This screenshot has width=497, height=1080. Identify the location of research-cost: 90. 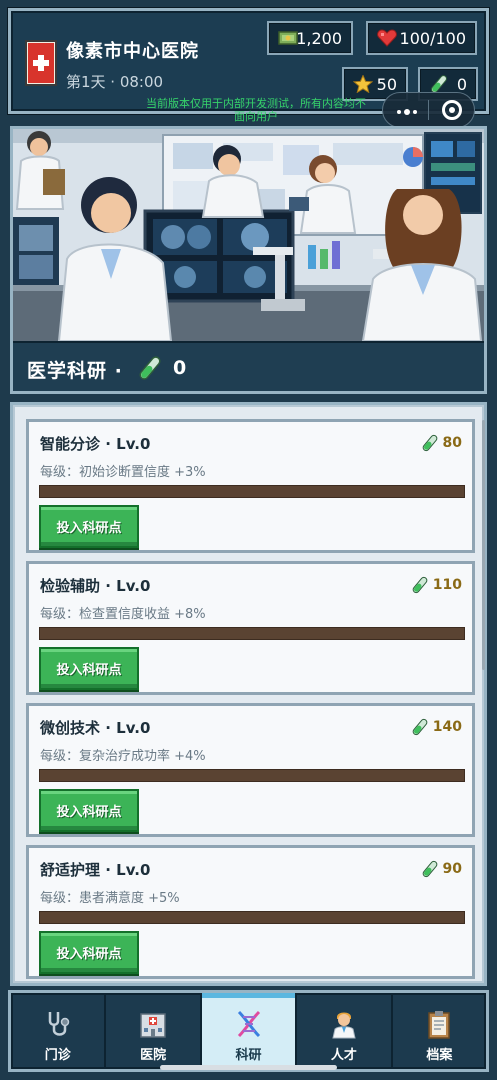
(441, 869).